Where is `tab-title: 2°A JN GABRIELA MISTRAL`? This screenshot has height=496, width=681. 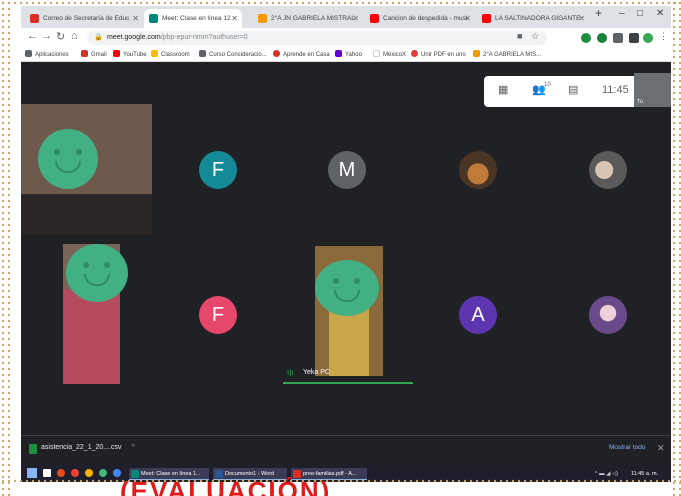
tab-title: 2°A JN GABRIELA MISTRAL is located at coordinates (313, 18).